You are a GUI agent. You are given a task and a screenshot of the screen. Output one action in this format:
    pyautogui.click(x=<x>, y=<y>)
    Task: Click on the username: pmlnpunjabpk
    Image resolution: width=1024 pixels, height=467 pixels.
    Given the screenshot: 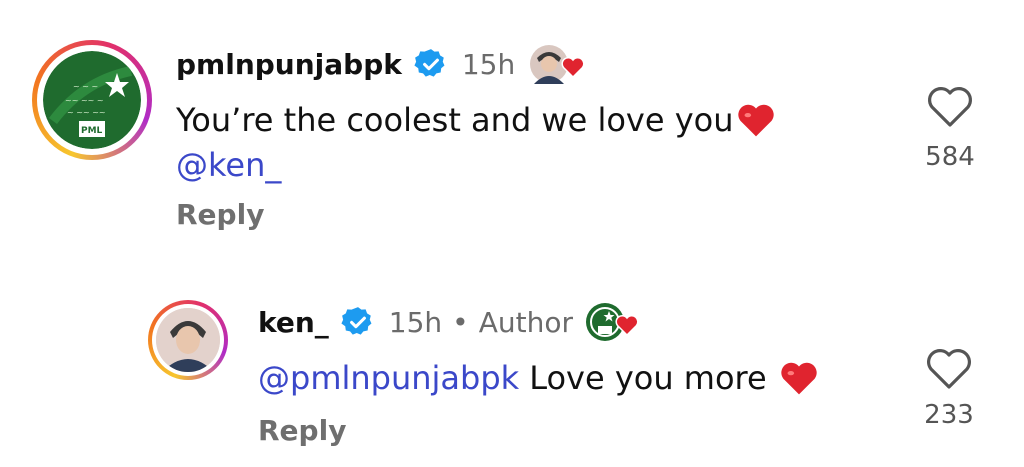 What is the action you would take?
    pyautogui.click(x=289, y=64)
    